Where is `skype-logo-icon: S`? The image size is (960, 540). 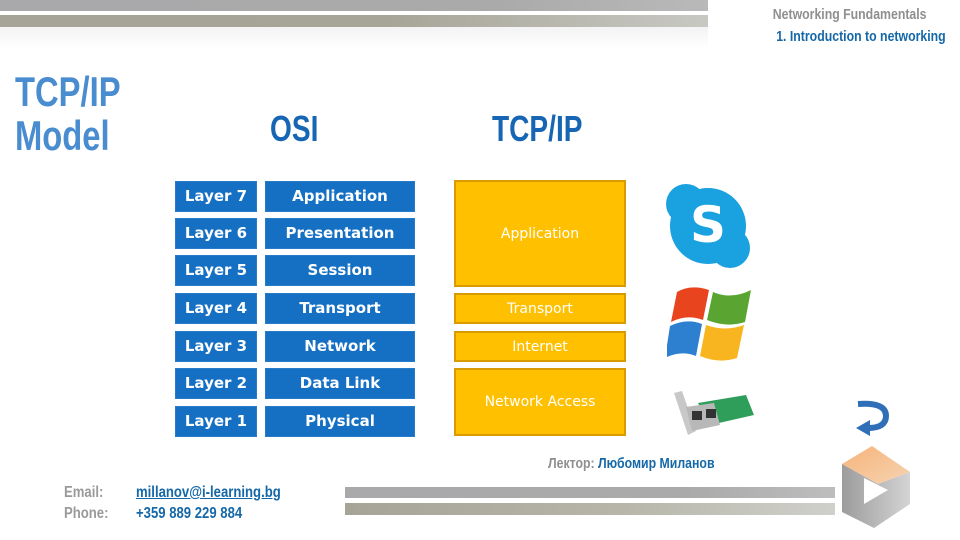
skype-logo-icon: S is located at coordinates (709, 227).